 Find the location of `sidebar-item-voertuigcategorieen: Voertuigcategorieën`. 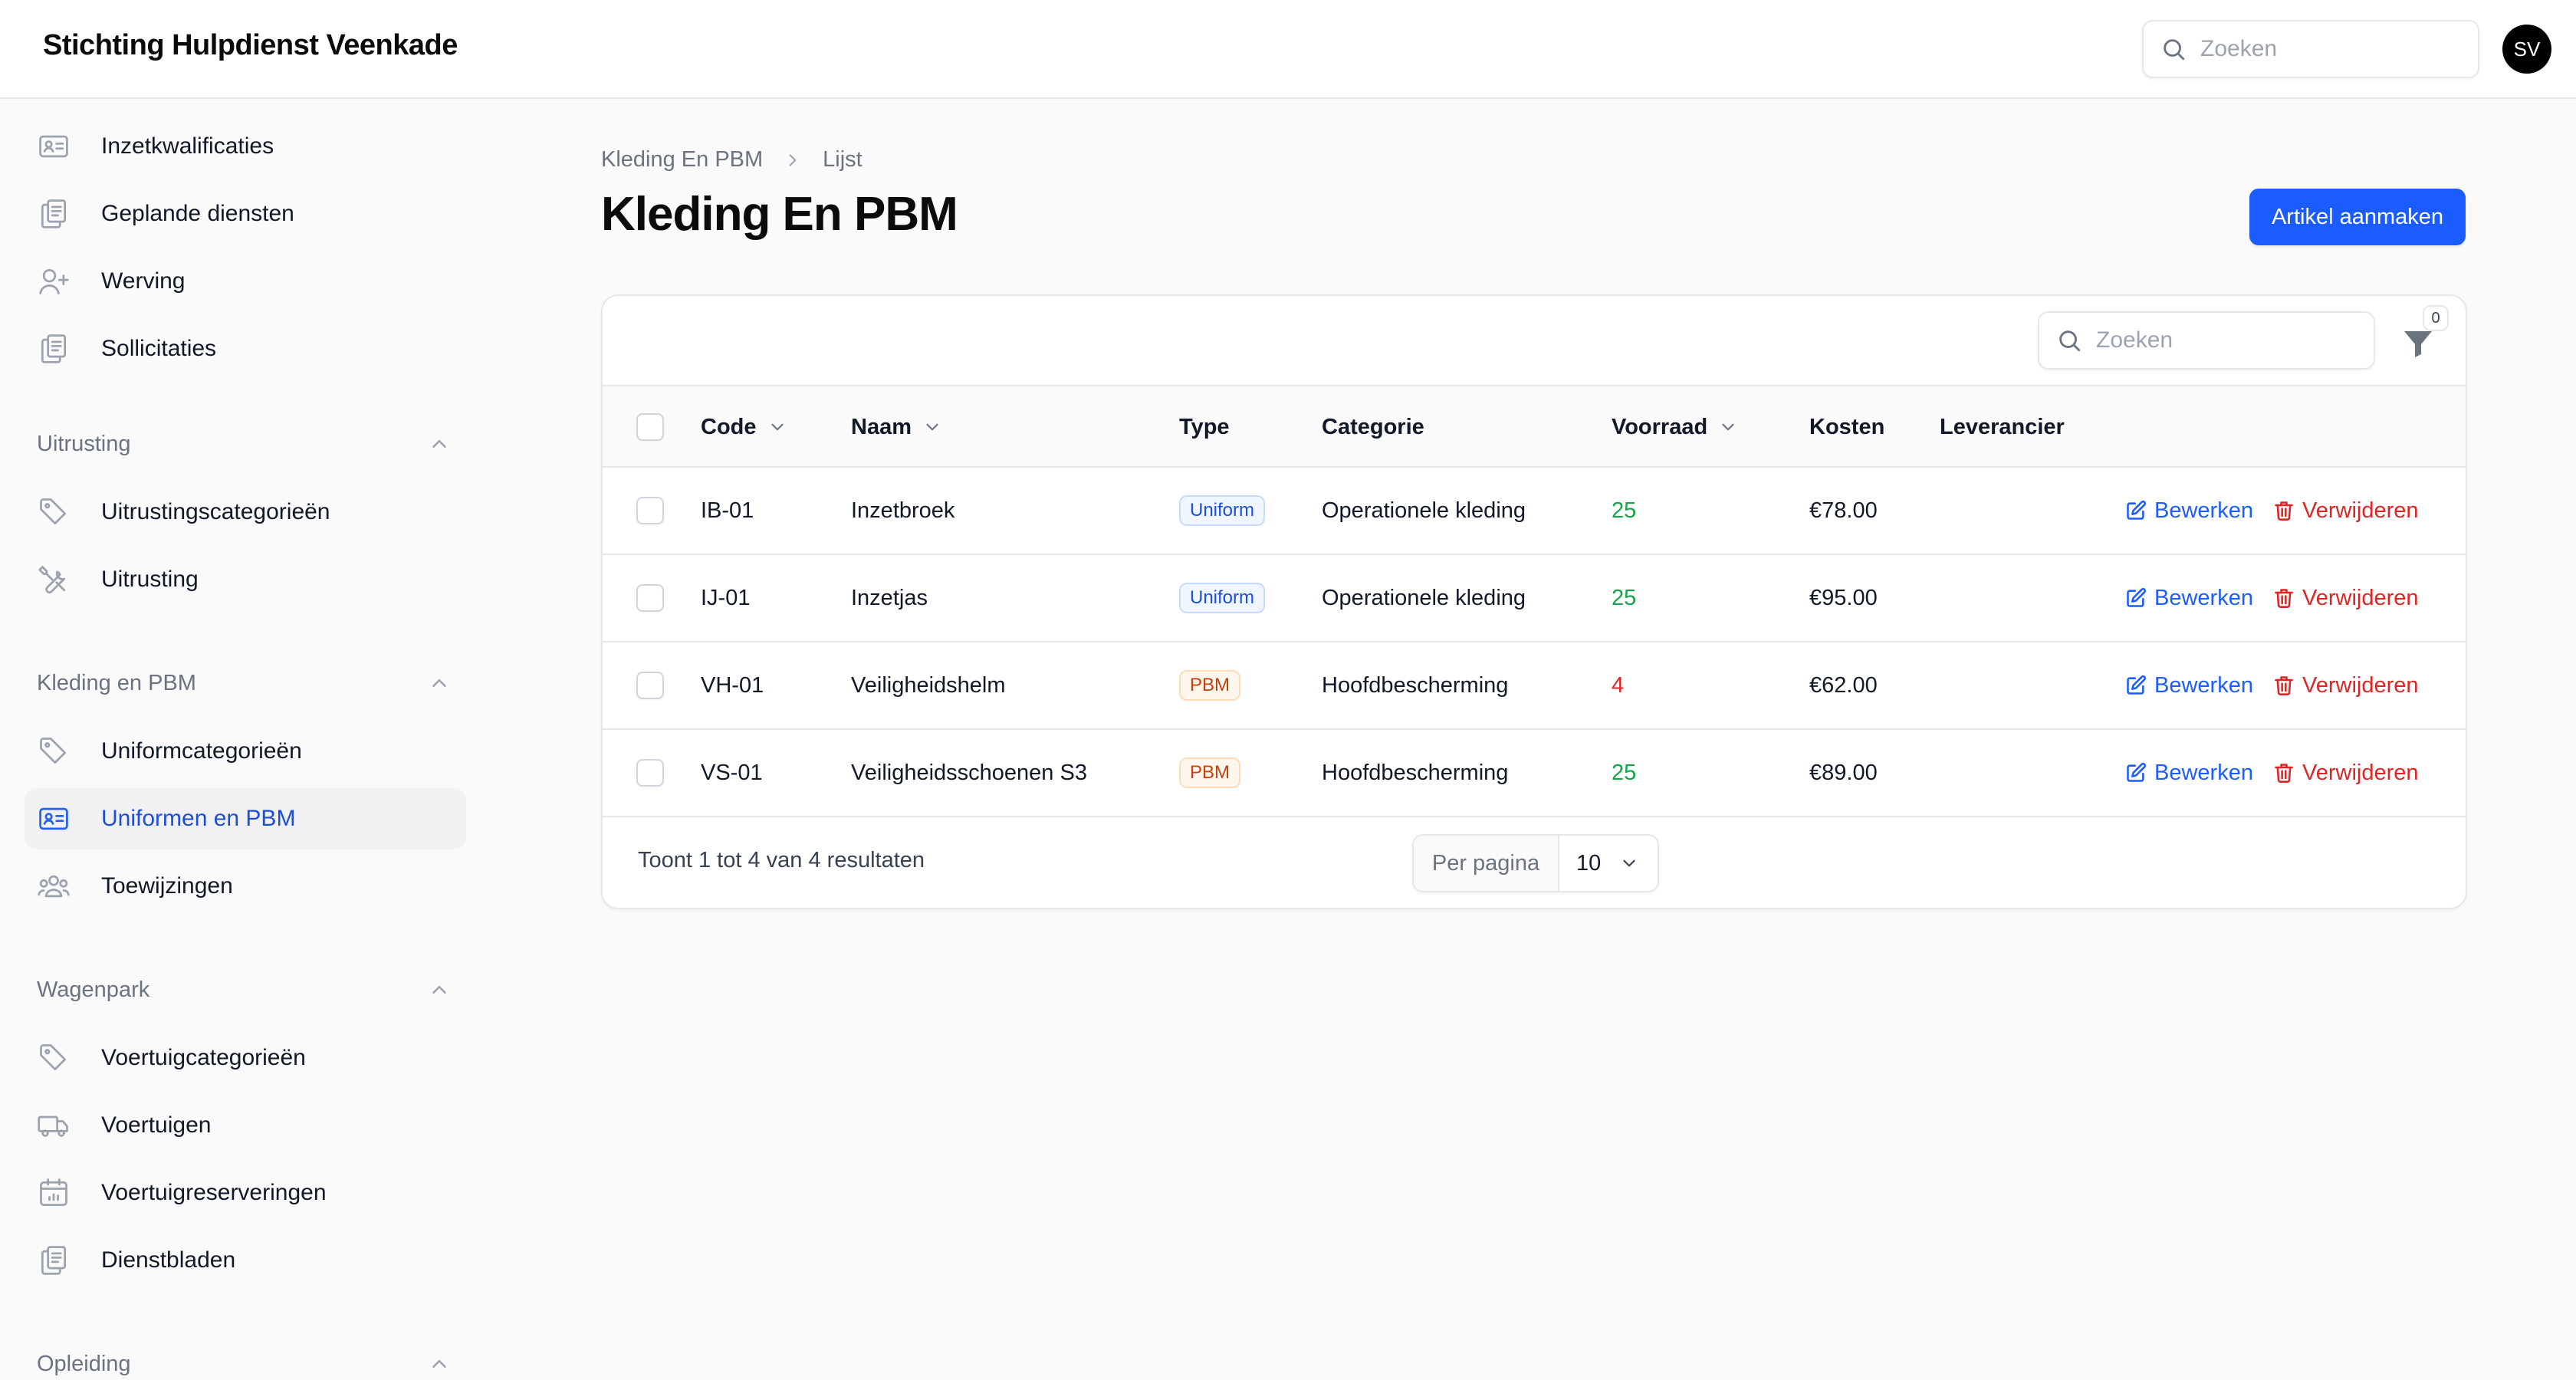

sidebar-item-voertuigcategorieen: Voertuigcategorieën is located at coordinates (245, 1058).